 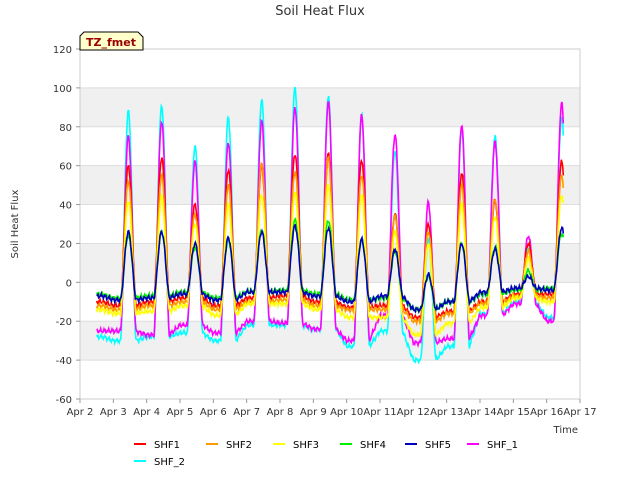 What do you see at coordinates (15, 223) in the screenshot?
I see `y-axis-title: Soil Heat Flux` at bounding box center [15, 223].